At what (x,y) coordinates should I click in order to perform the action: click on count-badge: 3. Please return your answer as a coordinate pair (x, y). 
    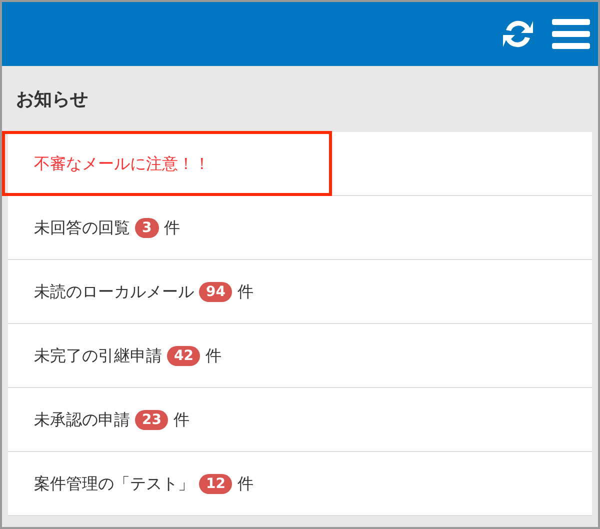
    Looking at the image, I should click on (147, 228).